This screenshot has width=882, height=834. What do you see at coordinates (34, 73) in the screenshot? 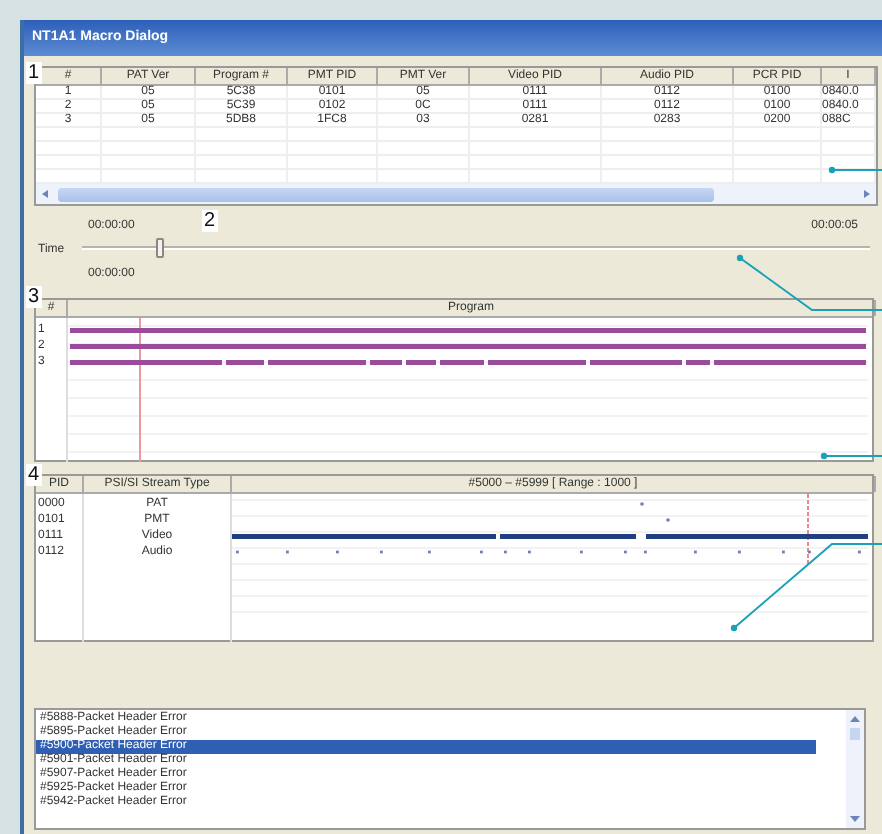
I see `callout-number: 1` at bounding box center [34, 73].